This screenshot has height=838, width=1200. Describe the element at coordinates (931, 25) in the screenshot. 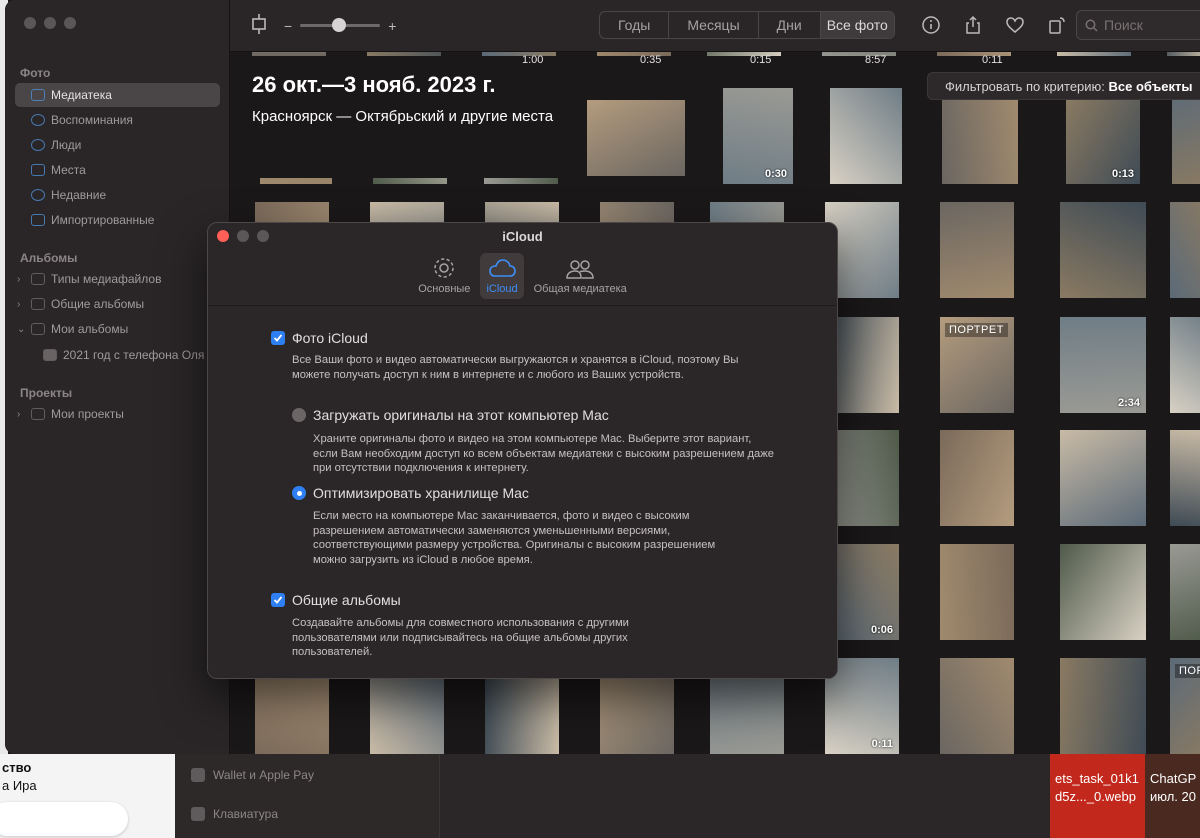

I see `info-icon` at that location.